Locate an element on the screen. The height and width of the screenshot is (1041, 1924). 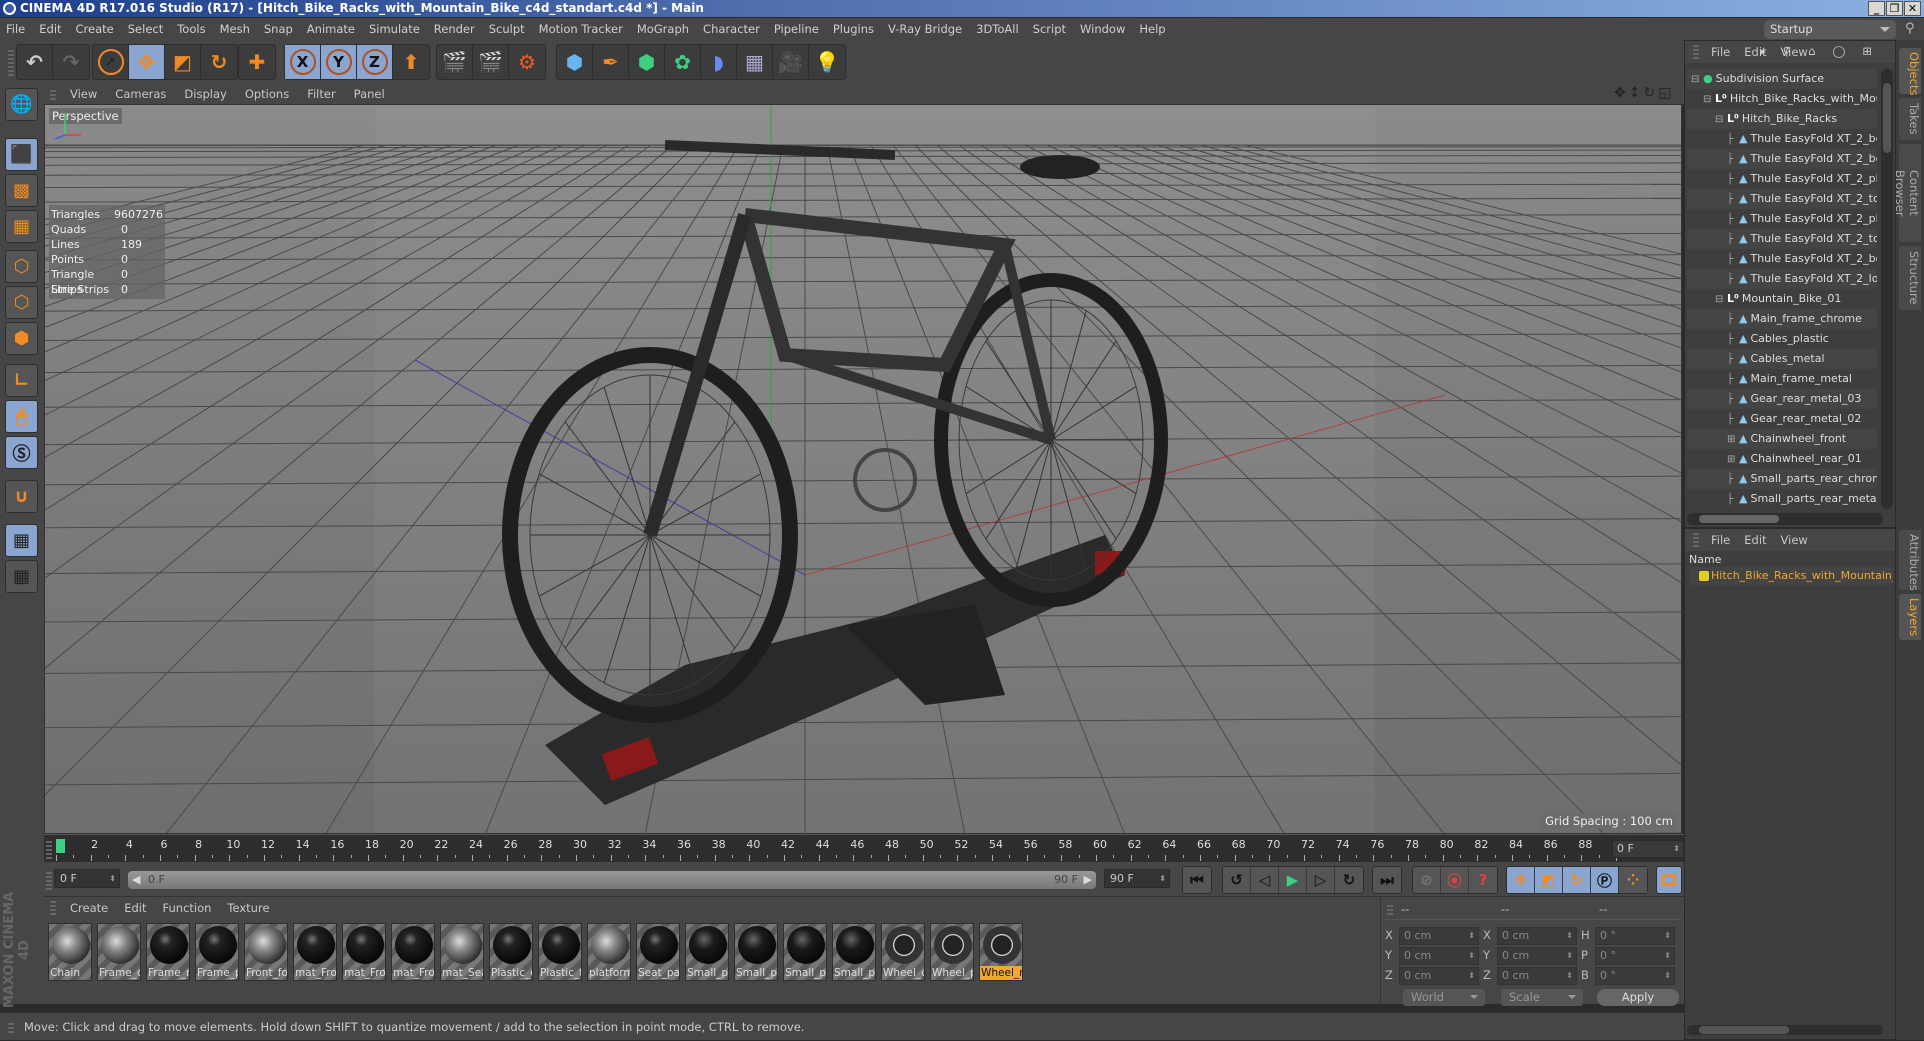
tab-structure: Structure is located at coordinates (1910, 278).